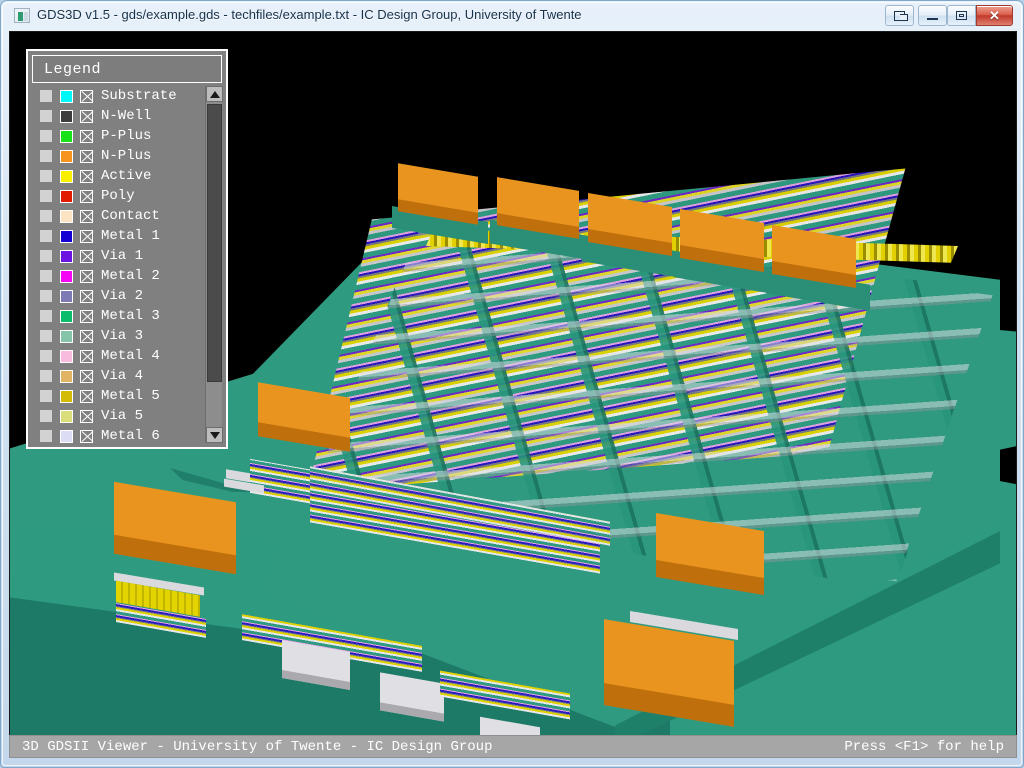 Image resolution: width=1024 pixels, height=768 pixels. What do you see at coordinates (126, 116) in the screenshot?
I see `legend-item-label: N-Well` at bounding box center [126, 116].